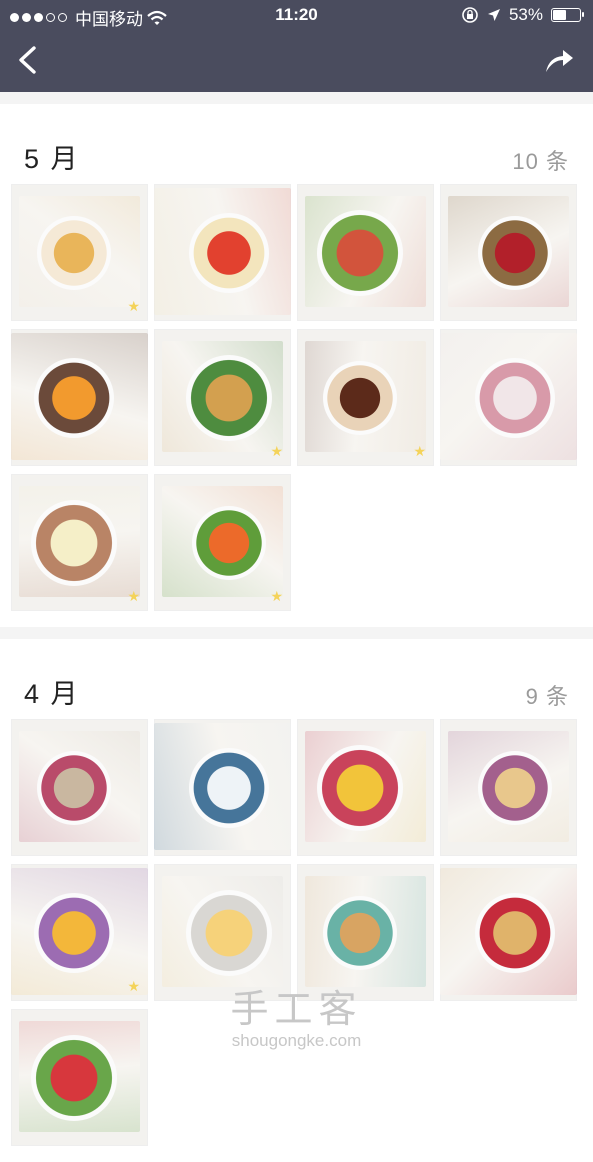 The height and width of the screenshot is (1162, 593). Describe the element at coordinates (296, 15) in the screenshot. I see `status-bar: 中国移动 11:20 53%` at that location.